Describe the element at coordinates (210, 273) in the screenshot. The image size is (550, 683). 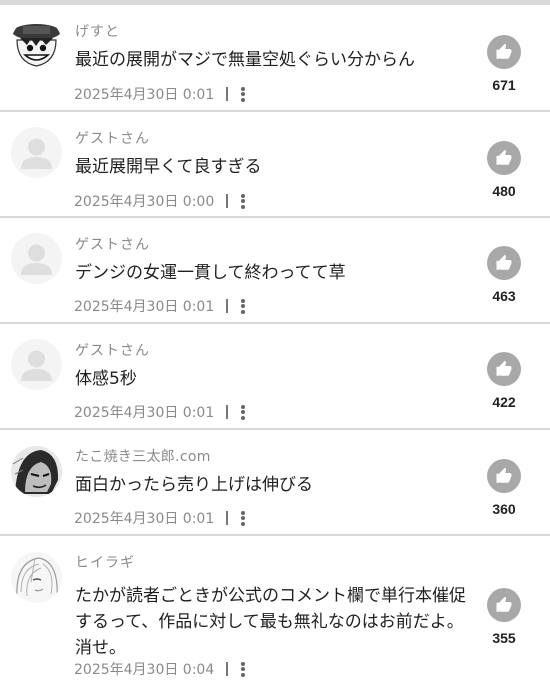
I see `comment-text: デンジの女運一貫して終わってて草` at that location.